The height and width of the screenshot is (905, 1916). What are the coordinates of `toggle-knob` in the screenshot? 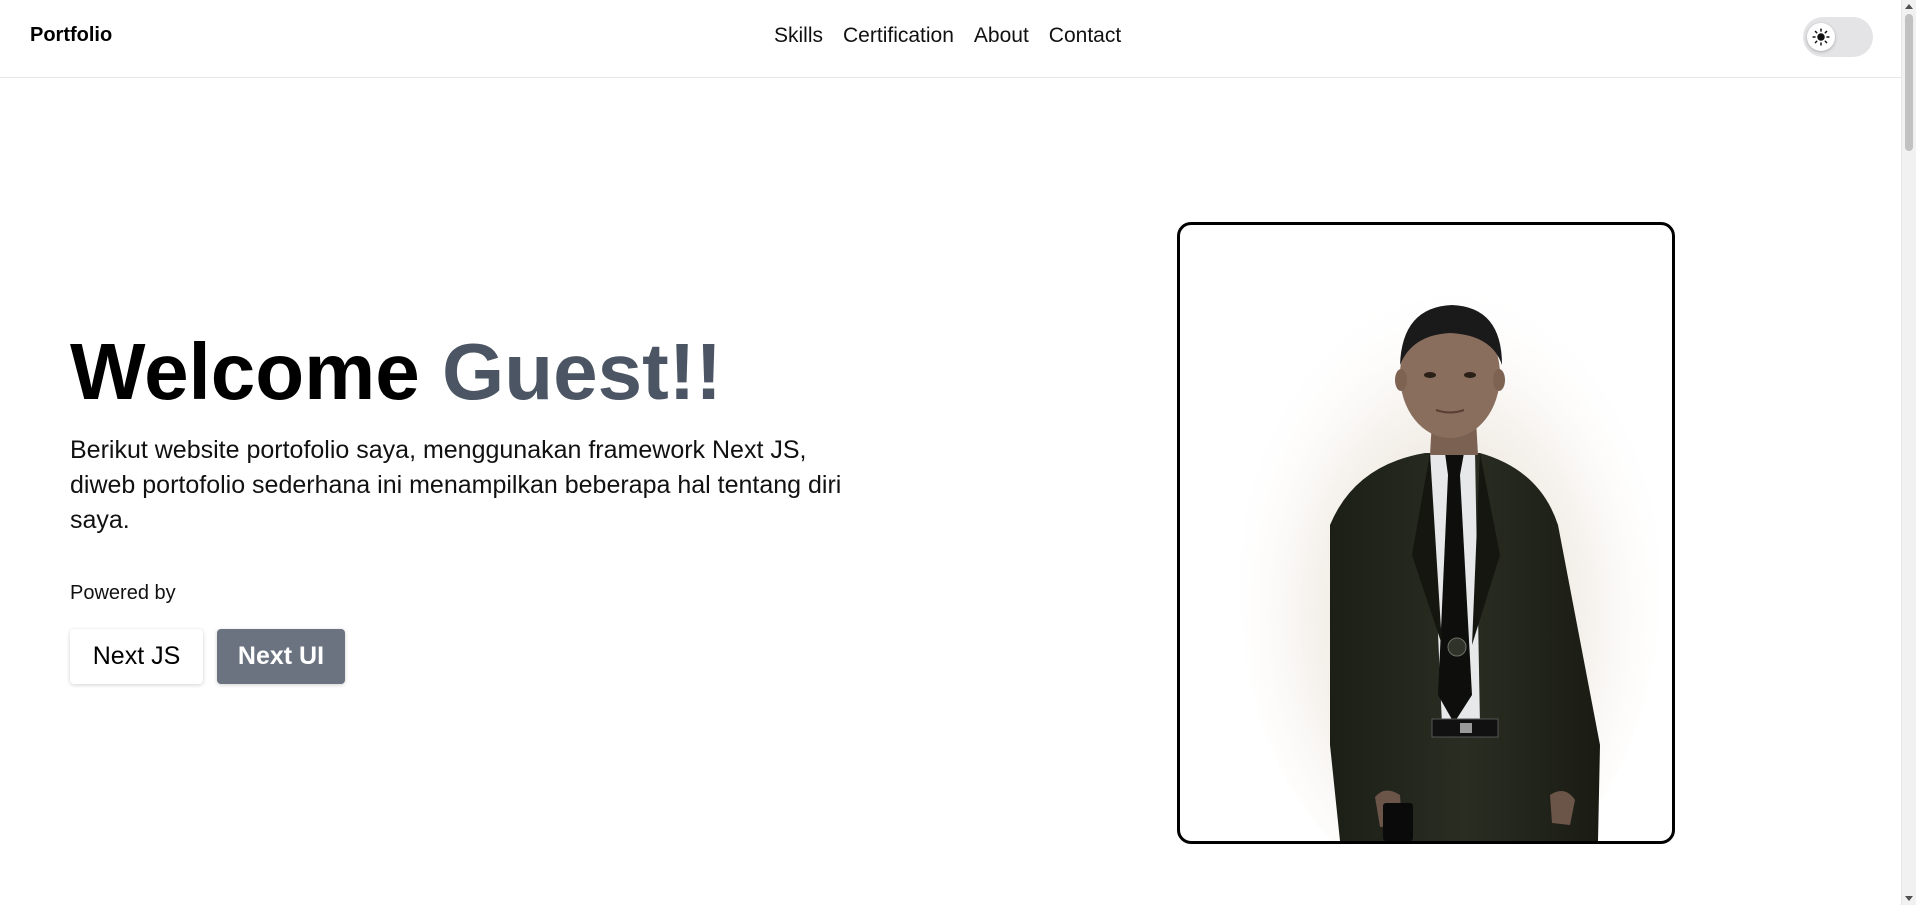 It's located at (1821, 37).